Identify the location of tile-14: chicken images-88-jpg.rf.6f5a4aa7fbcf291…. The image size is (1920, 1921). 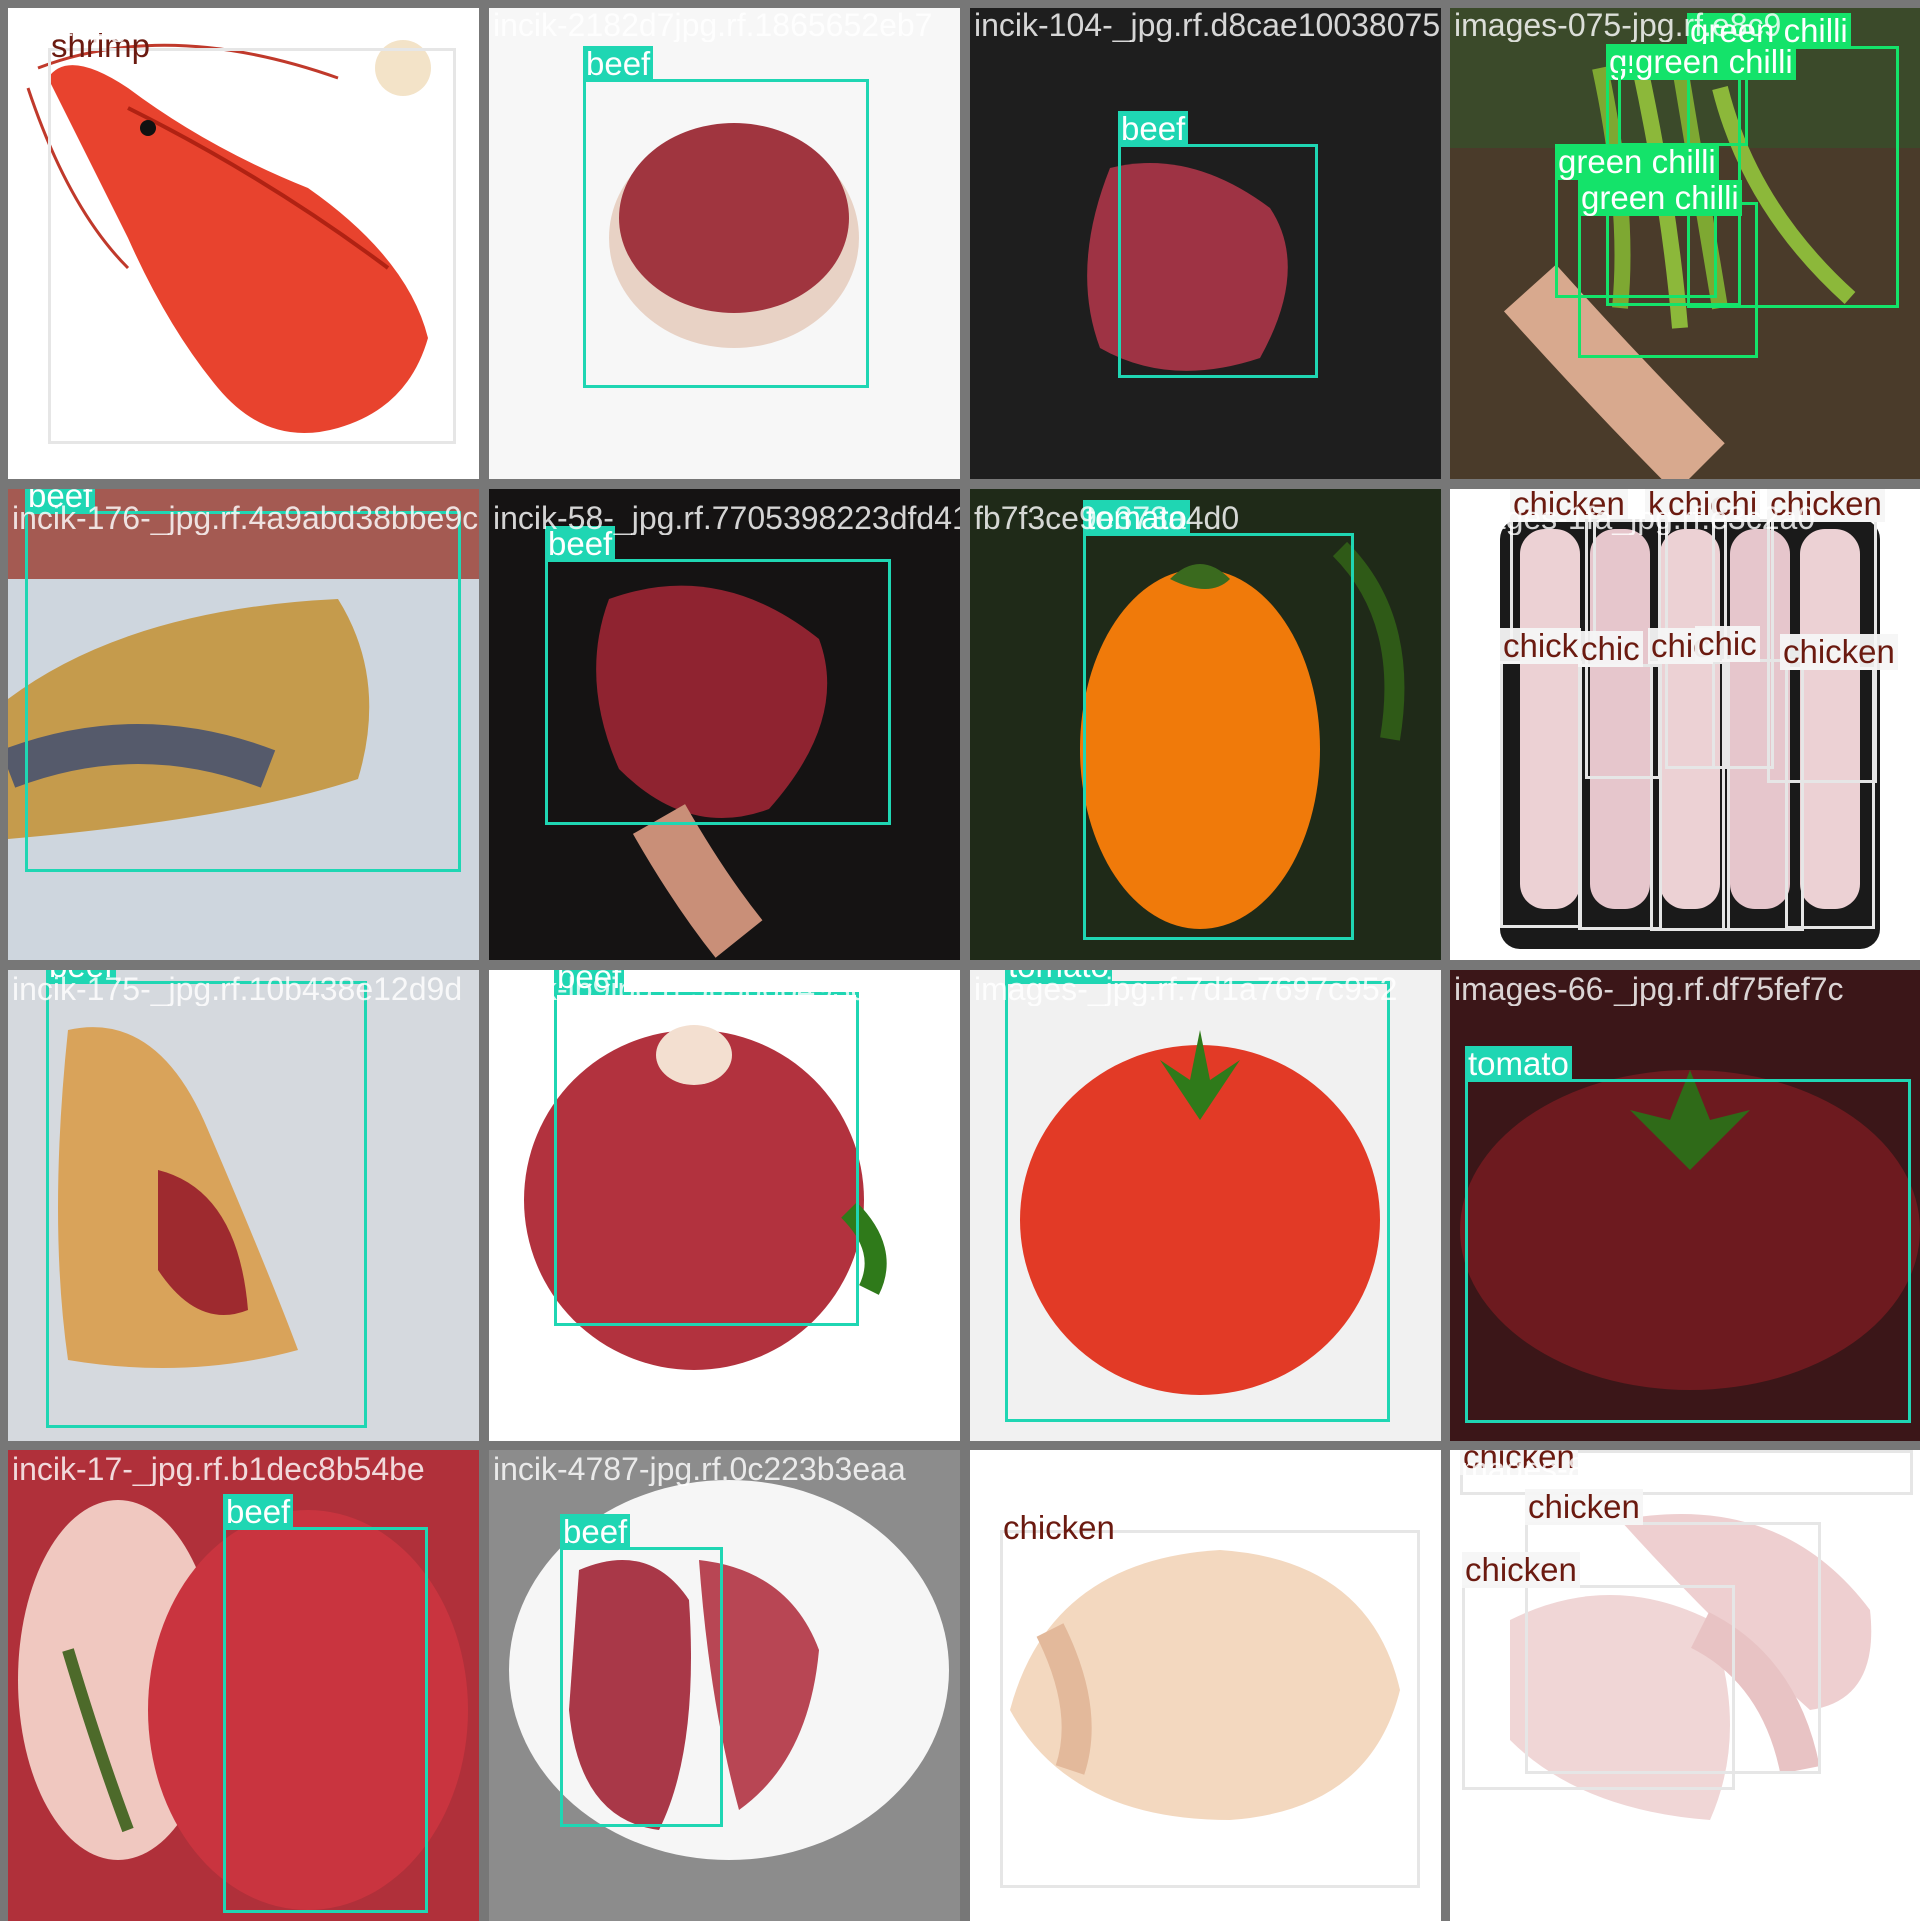
(1205, 1685).